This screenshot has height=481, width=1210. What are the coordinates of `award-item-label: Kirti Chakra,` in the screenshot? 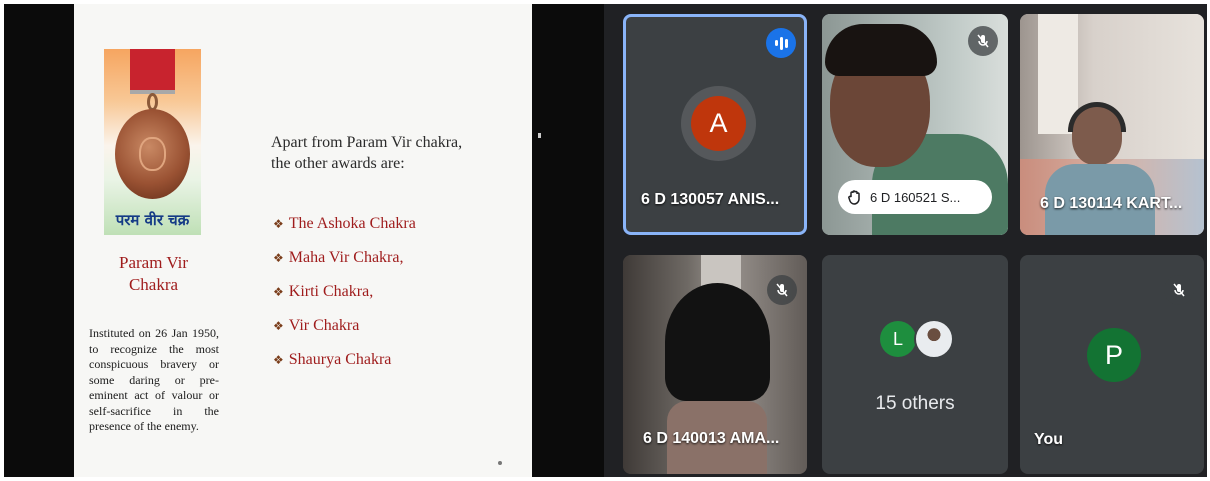 It's located at (331, 291).